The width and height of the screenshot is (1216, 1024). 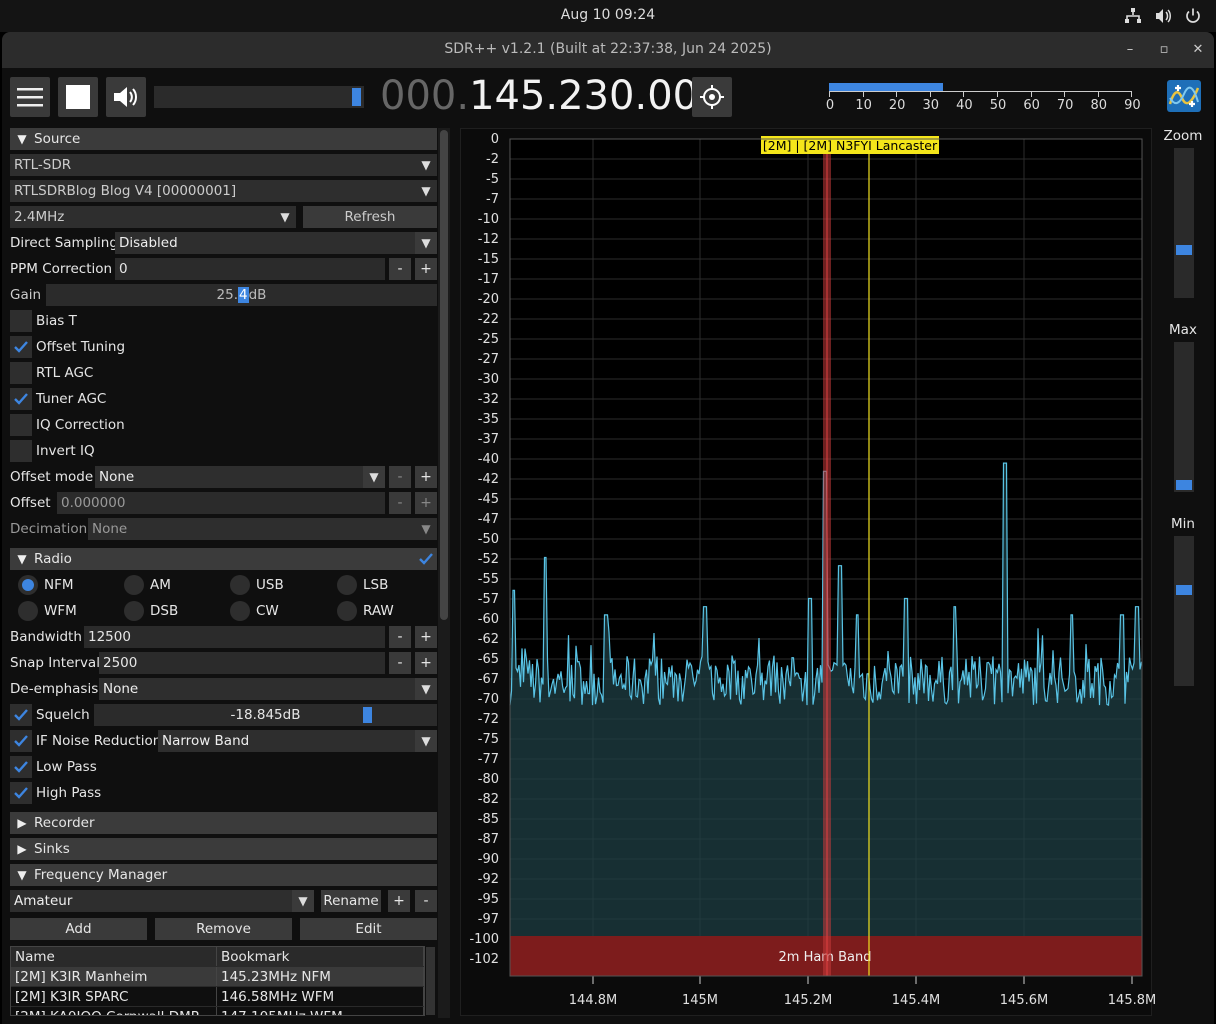 I want to click on volume-icon, so click(x=1163, y=16).